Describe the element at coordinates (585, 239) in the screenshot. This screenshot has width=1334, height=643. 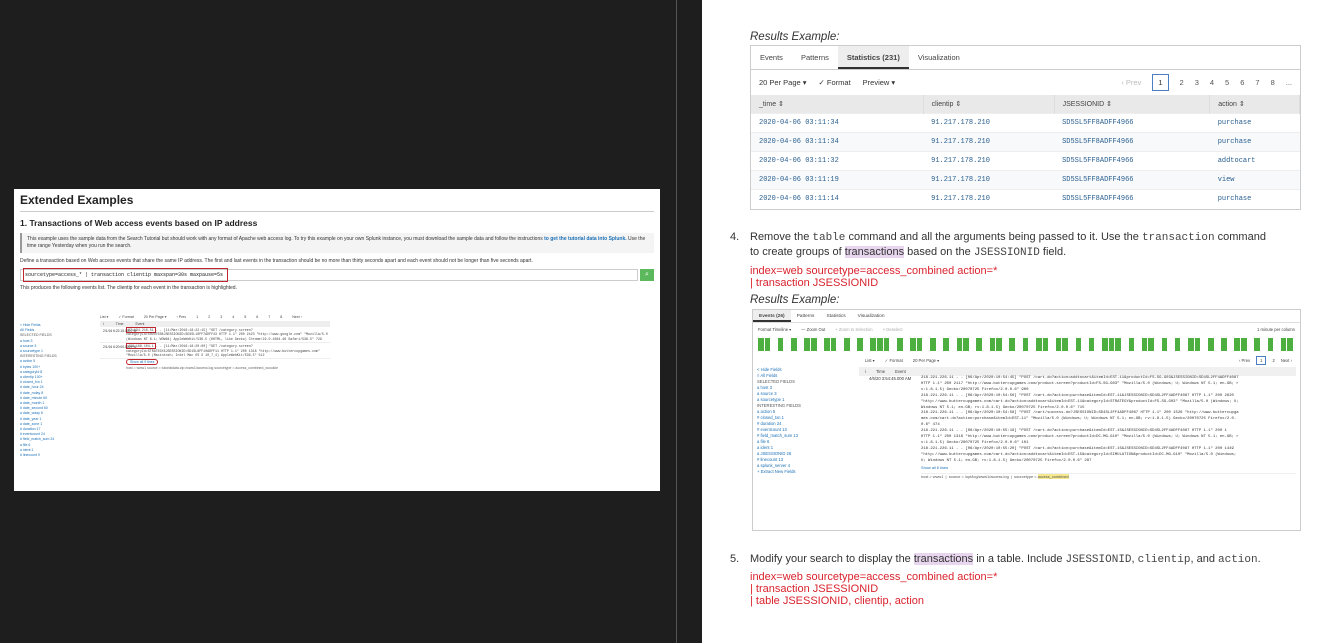
I see `tutorial-link: to get the tutorial data into Splunk.` at that location.